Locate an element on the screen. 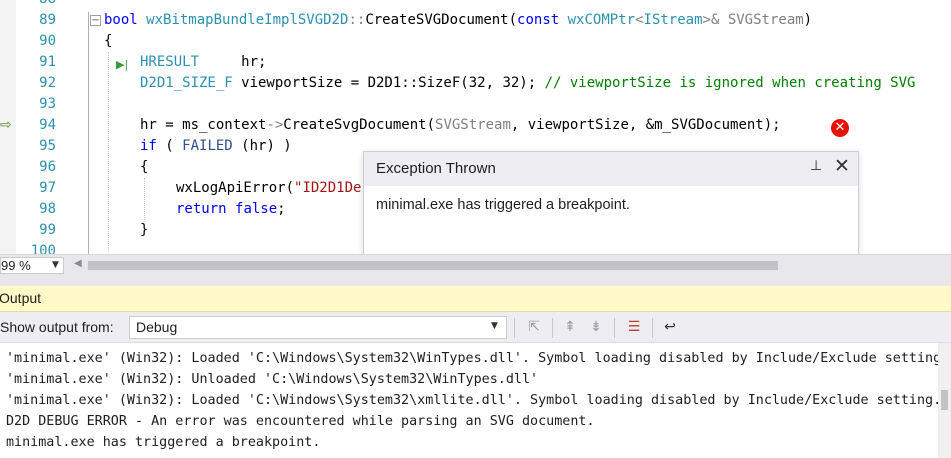  code-token: hr = ms_context is located at coordinates (203, 125).